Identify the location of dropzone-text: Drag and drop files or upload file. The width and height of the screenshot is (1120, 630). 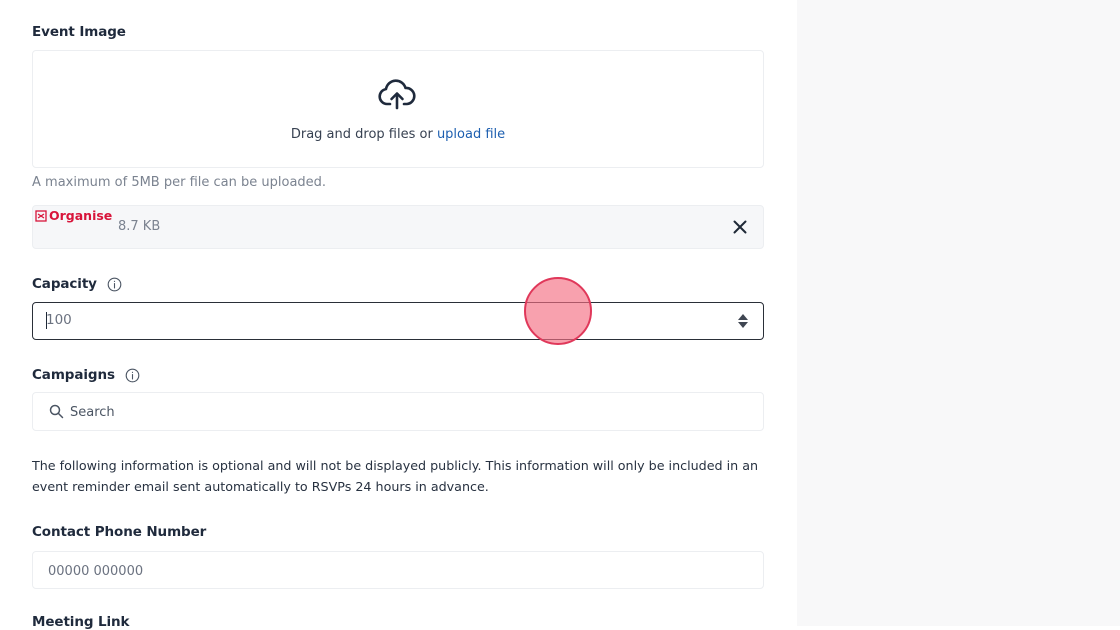
(398, 134).